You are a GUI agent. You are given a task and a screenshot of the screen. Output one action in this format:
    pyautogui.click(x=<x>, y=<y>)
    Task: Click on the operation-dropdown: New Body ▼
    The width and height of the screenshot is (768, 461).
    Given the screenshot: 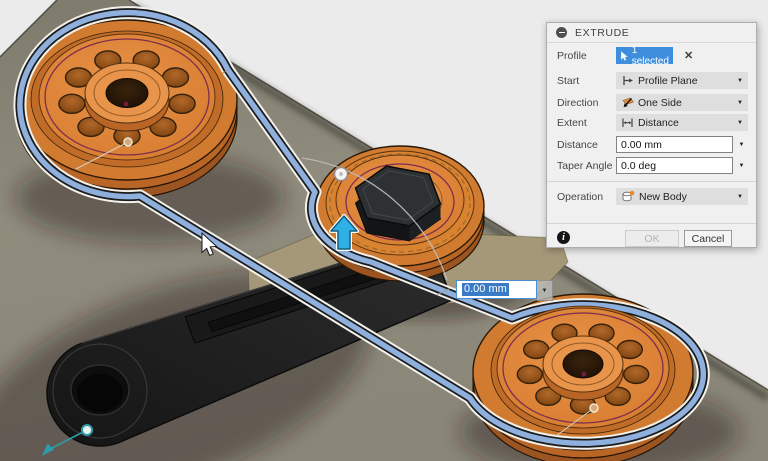 What is the action you would take?
    pyautogui.click(x=682, y=196)
    